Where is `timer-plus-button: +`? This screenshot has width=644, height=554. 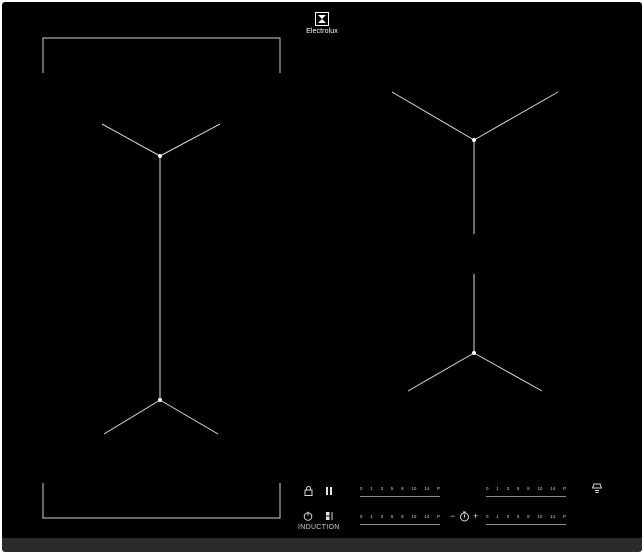 timer-plus-button: + is located at coordinates (475, 516).